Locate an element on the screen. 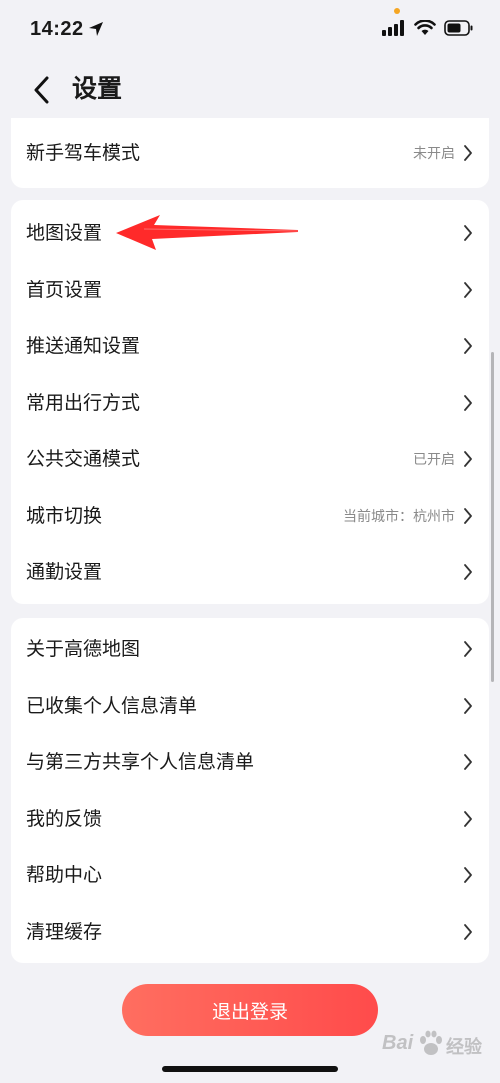  baidu-jingyan-watermark: Bai 经验 is located at coordinates (438, 1045).